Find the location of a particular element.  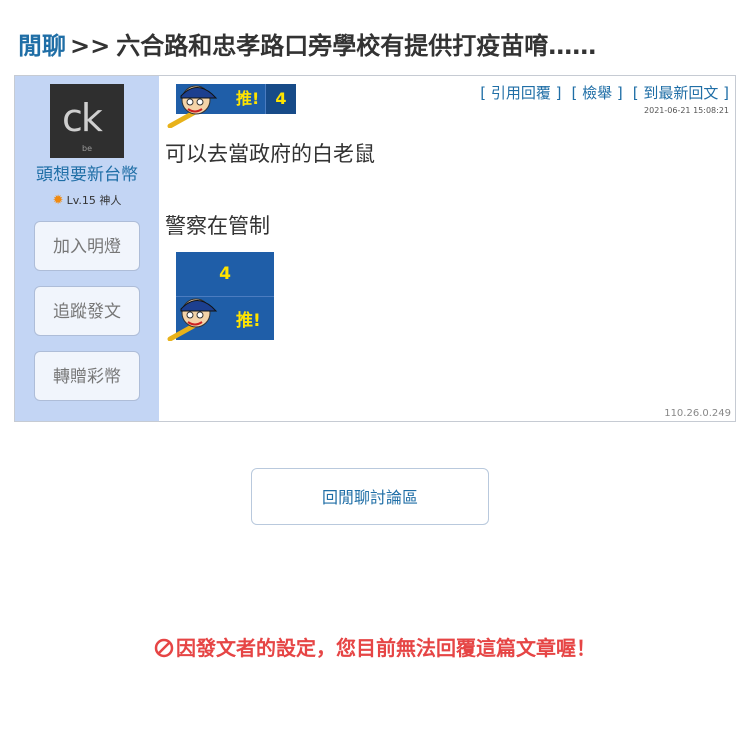

user-level-text: Lv.15 神人 is located at coordinates (94, 200).